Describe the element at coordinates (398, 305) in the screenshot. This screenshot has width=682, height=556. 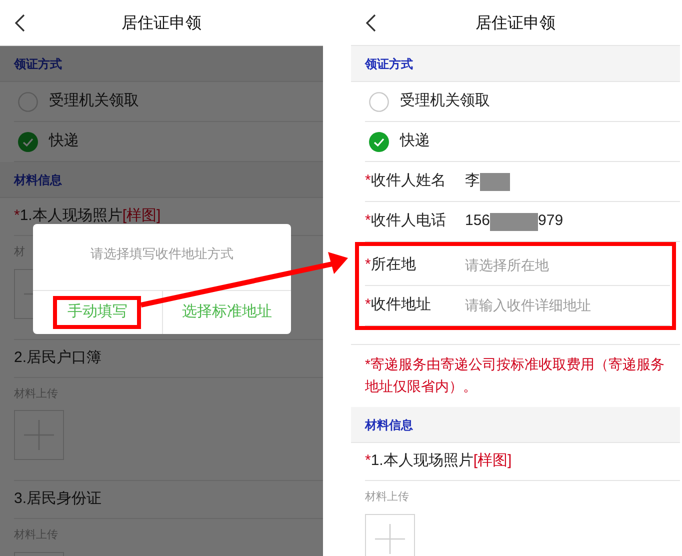
I see `field-label: *收件地址` at that location.